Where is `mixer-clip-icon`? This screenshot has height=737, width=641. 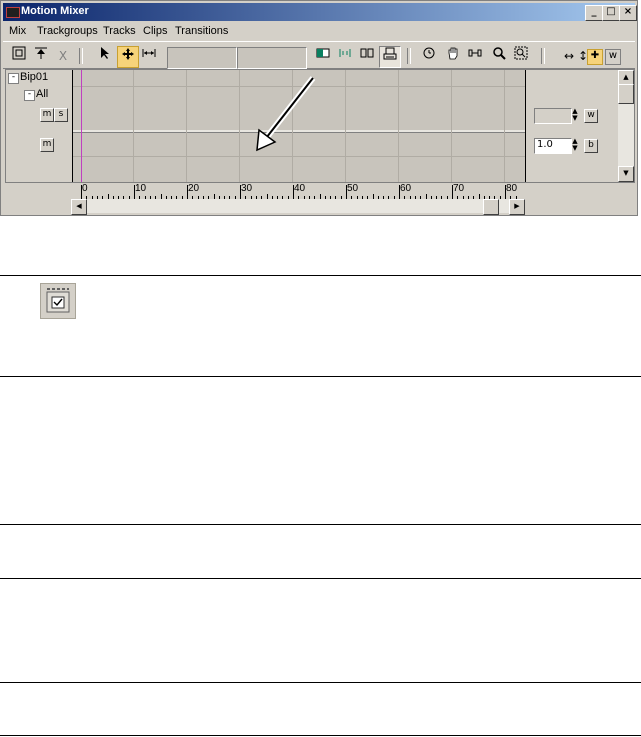 mixer-clip-icon is located at coordinates (58, 301).